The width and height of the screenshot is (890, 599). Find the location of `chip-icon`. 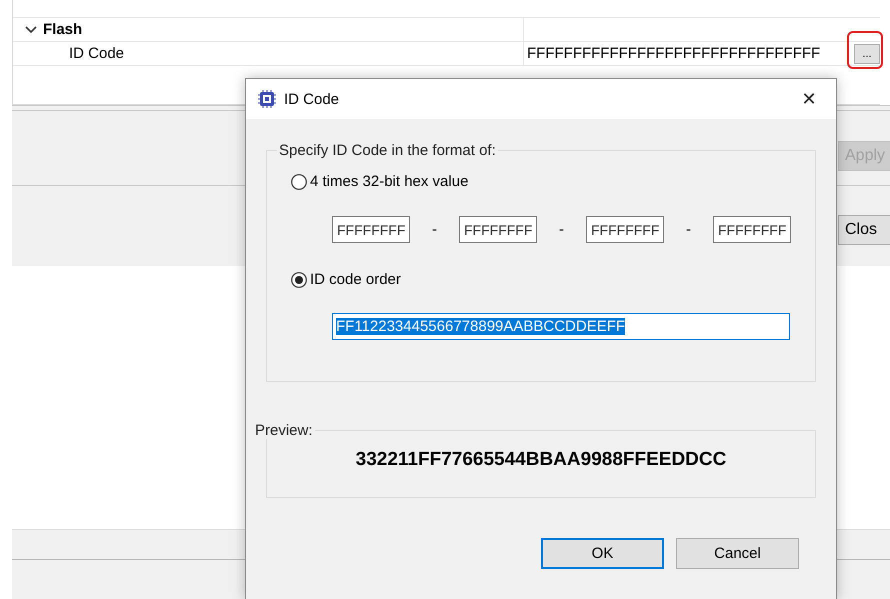

chip-icon is located at coordinates (267, 99).